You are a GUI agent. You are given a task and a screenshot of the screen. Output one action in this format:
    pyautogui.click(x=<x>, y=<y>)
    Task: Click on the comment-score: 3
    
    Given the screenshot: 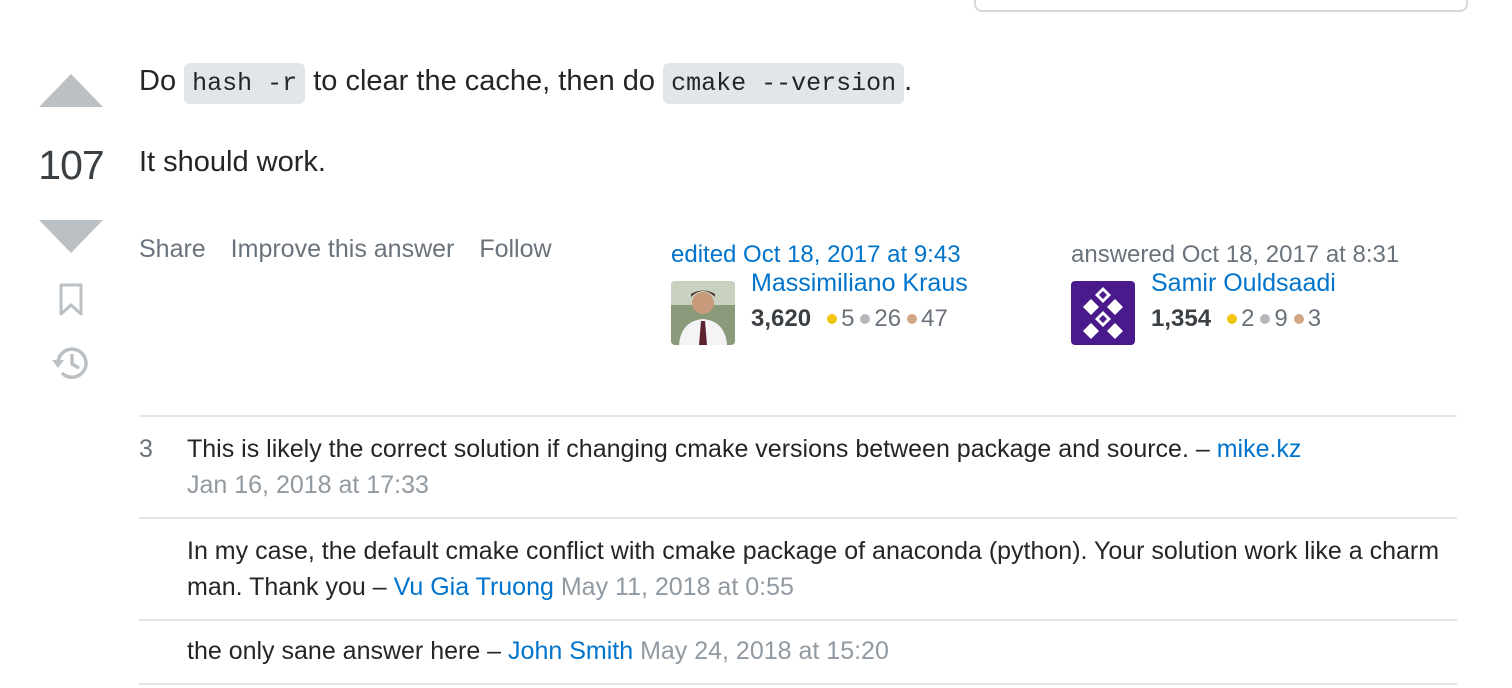 What is the action you would take?
    pyautogui.click(x=146, y=449)
    